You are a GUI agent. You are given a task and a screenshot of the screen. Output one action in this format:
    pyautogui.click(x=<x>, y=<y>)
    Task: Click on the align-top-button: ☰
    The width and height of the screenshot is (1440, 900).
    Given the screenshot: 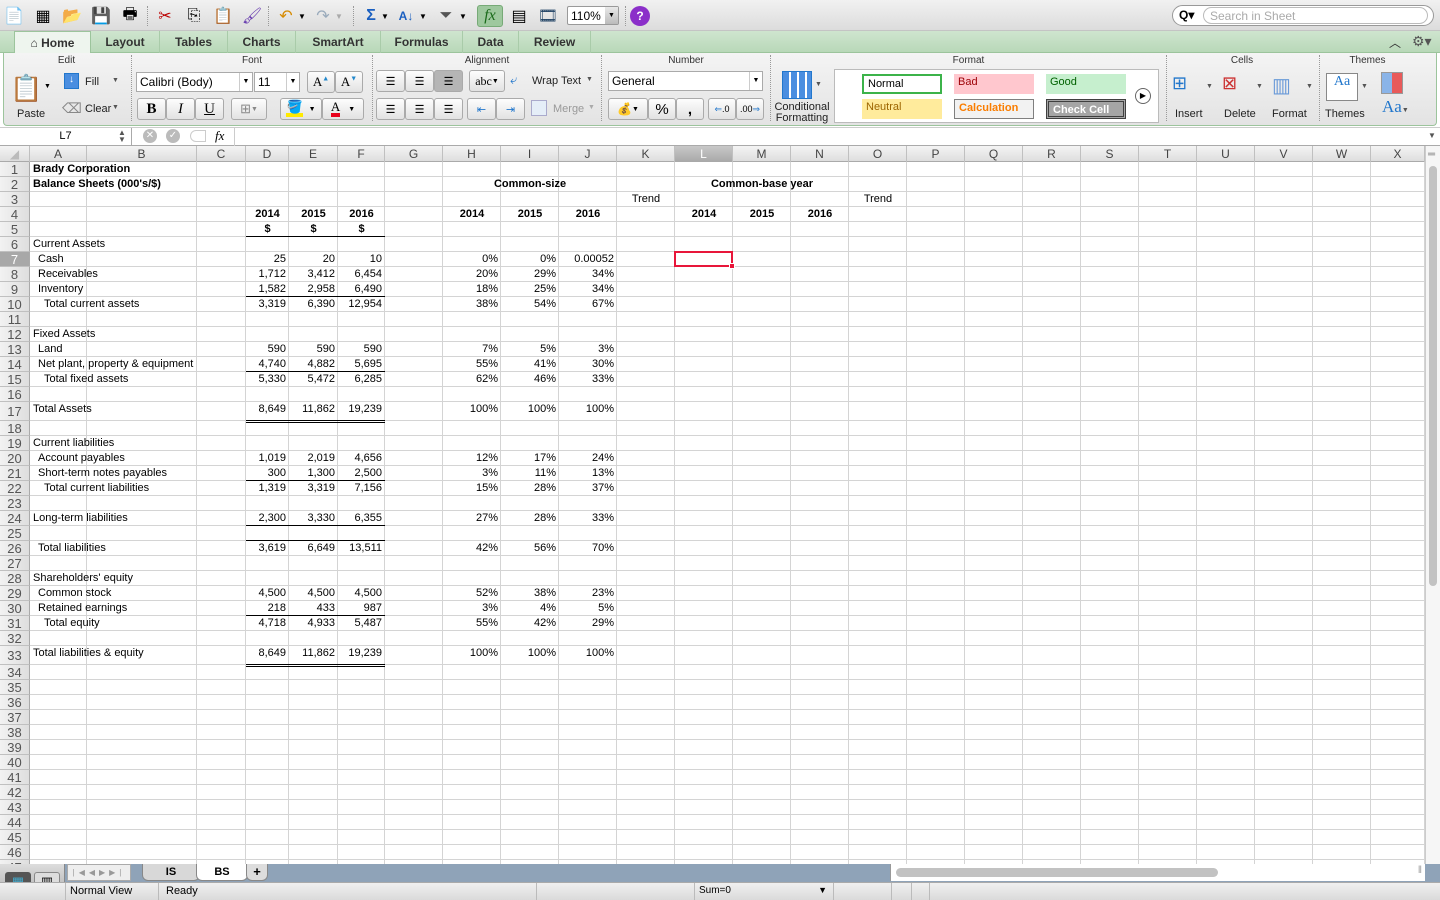 What is the action you would take?
    pyautogui.click(x=390, y=81)
    